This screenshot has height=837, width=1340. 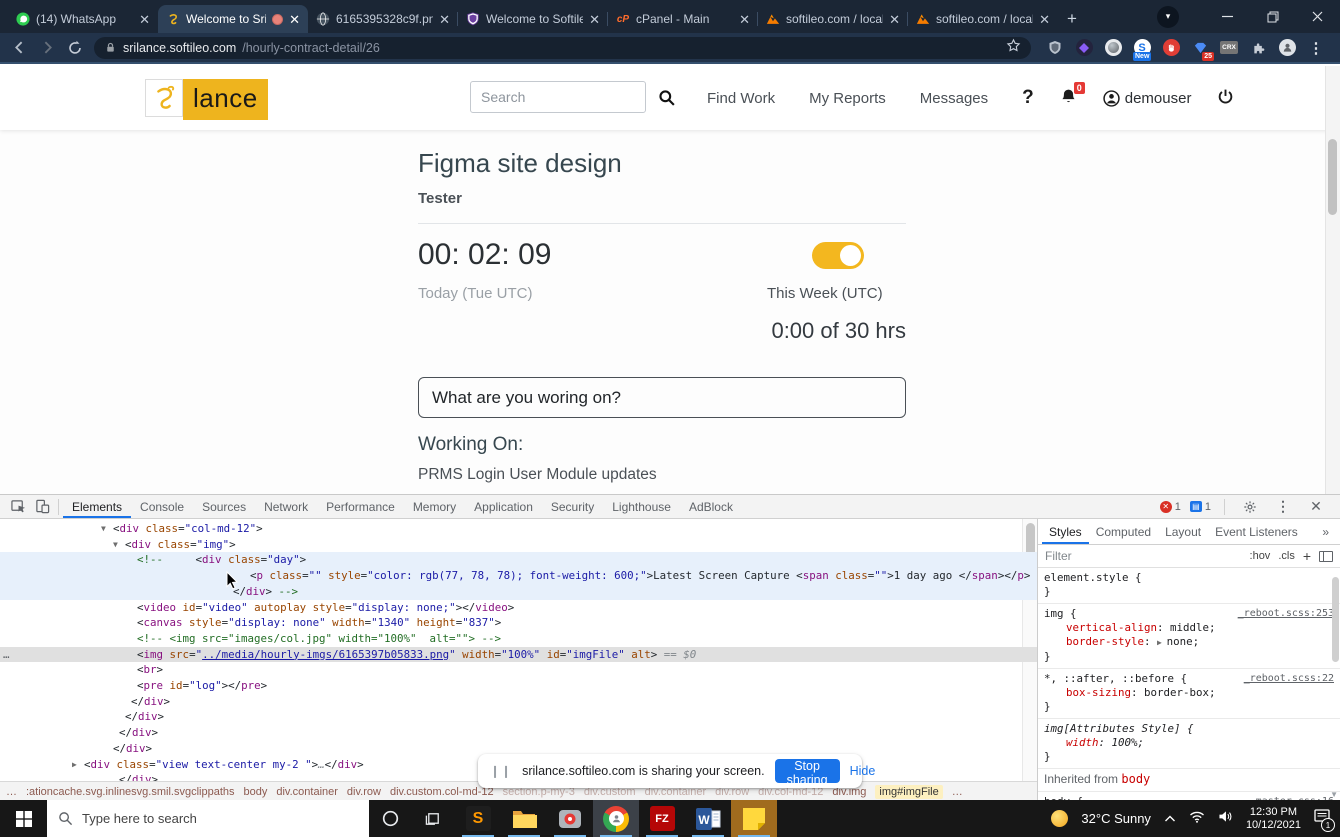 I want to click on nav-find-work: Find Work, so click(x=741, y=98).